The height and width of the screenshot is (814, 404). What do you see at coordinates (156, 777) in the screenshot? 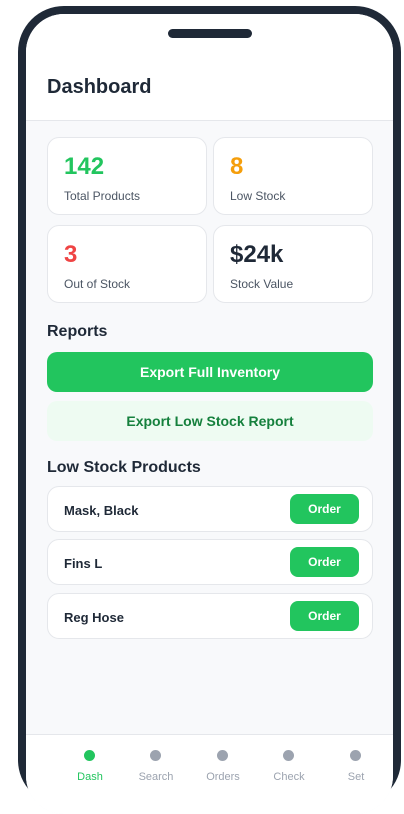
I see `nav-label: Search` at bounding box center [156, 777].